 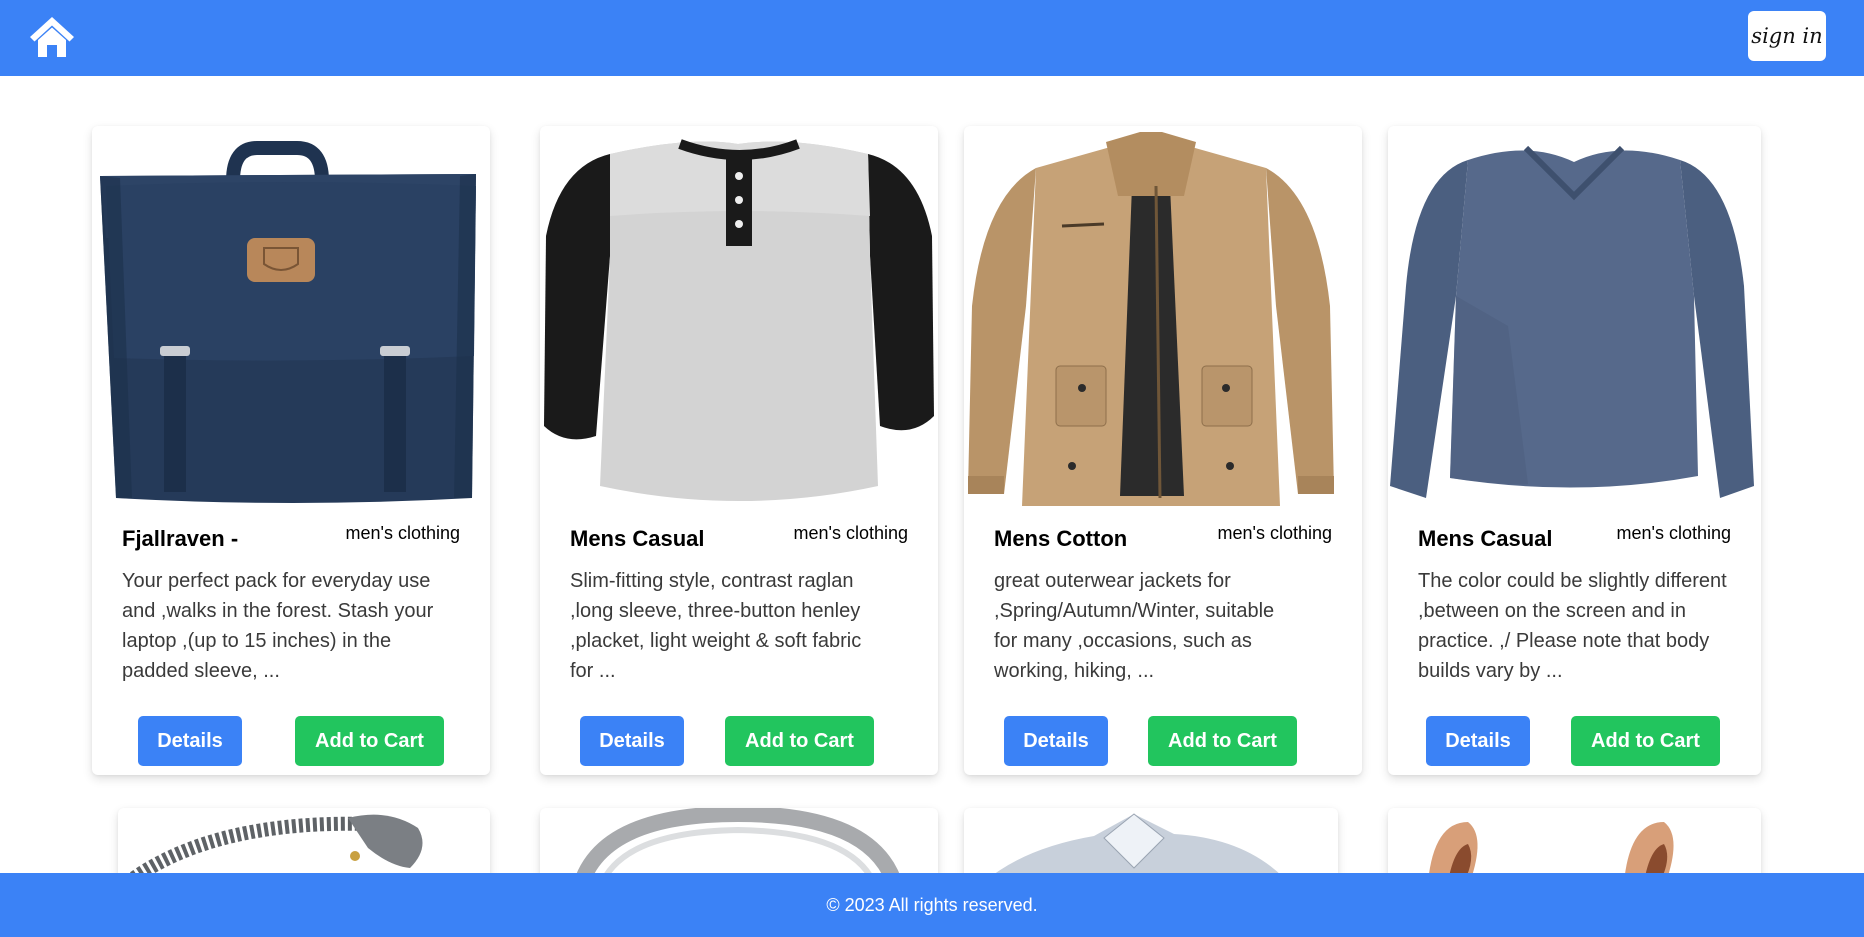 What do you see at coordinates (180, 538) in the screenshot?
I see `product-title: Fjallraven -` at bounding box center [180, 538].